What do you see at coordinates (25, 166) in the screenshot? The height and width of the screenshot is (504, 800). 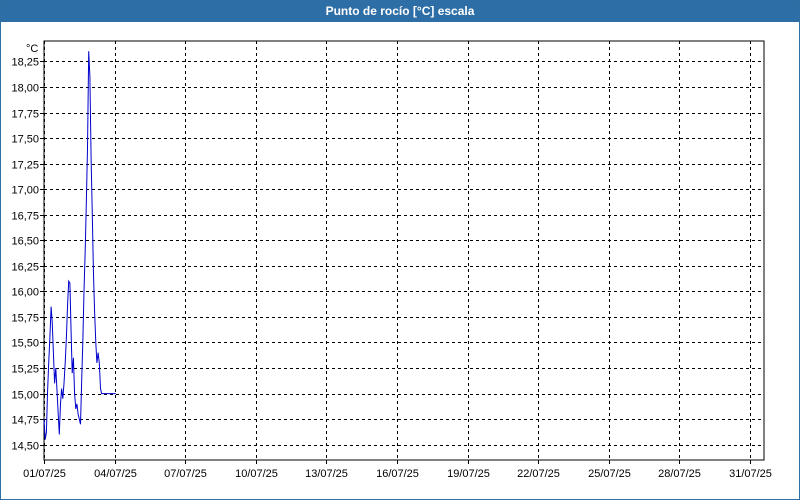 I see `y-tick-label: 17,25` at bounding box center [25, 166].